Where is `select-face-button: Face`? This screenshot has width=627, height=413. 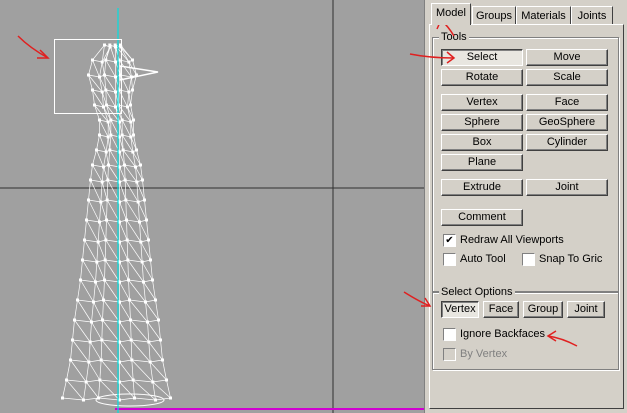
select-face-button: Face is located at coordinates (501, 309).